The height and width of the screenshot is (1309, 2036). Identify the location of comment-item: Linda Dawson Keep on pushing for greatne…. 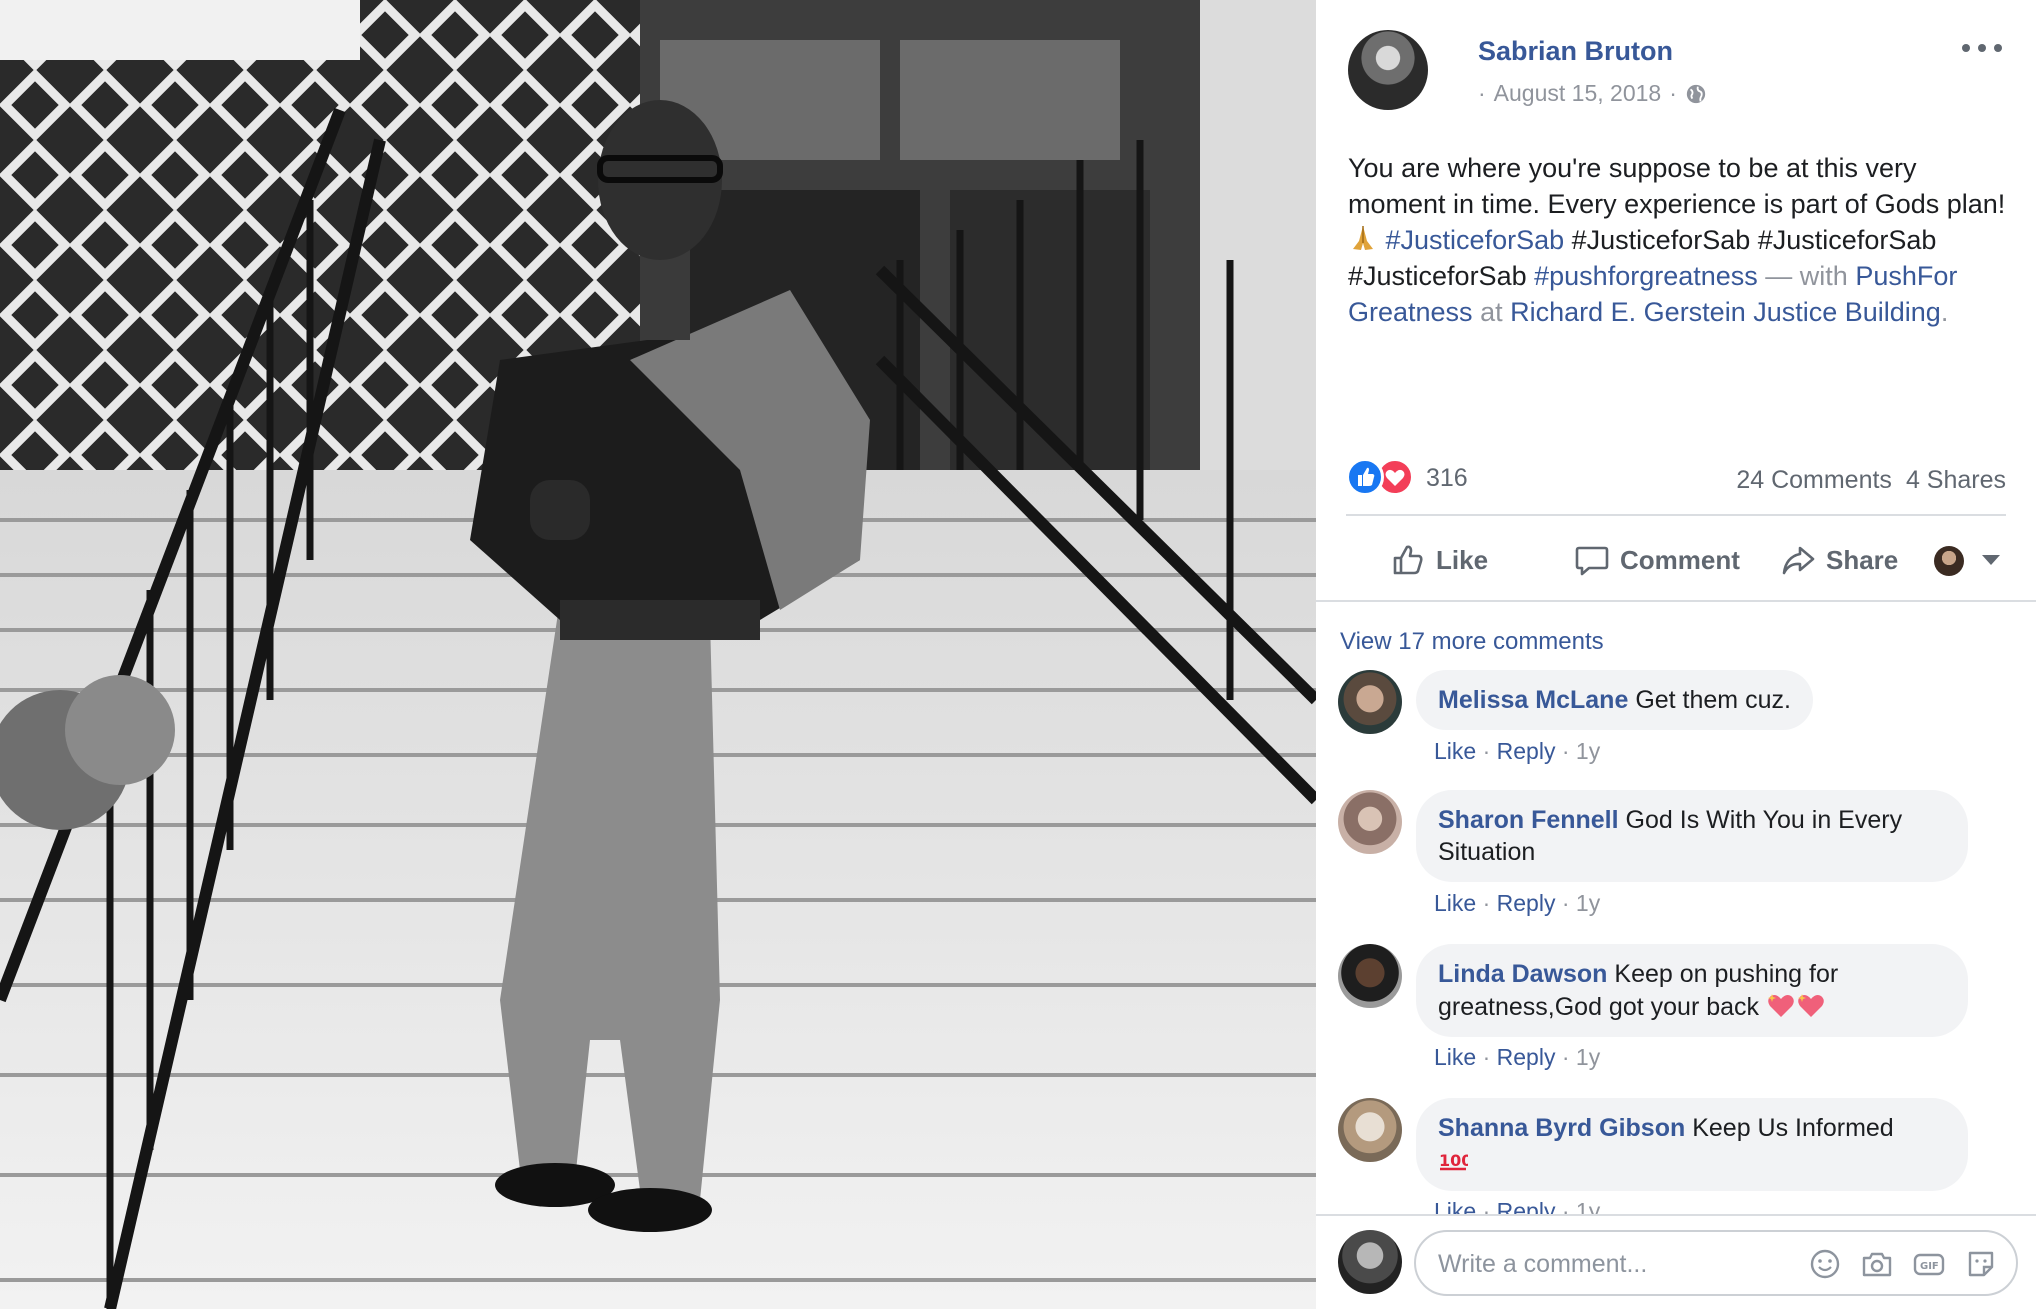
(1678, 1019).